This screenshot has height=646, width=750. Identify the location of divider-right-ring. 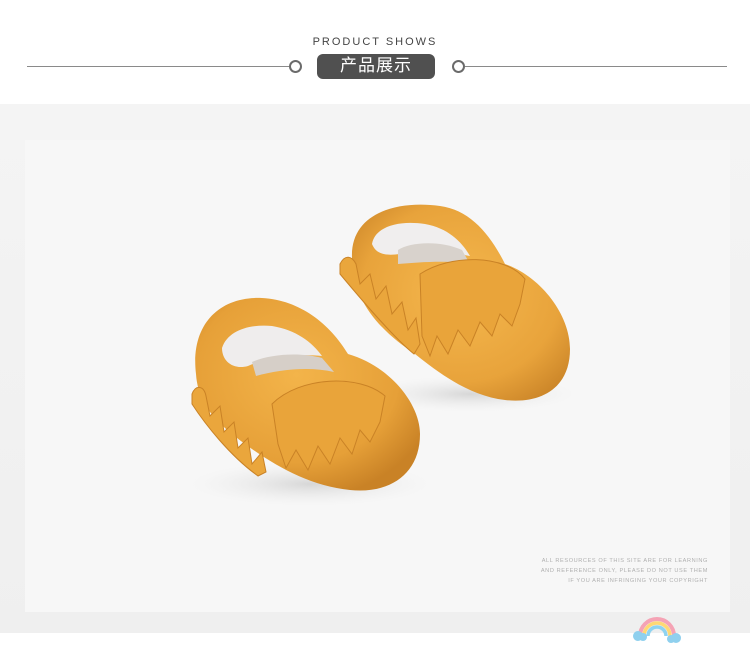
(458, 66).